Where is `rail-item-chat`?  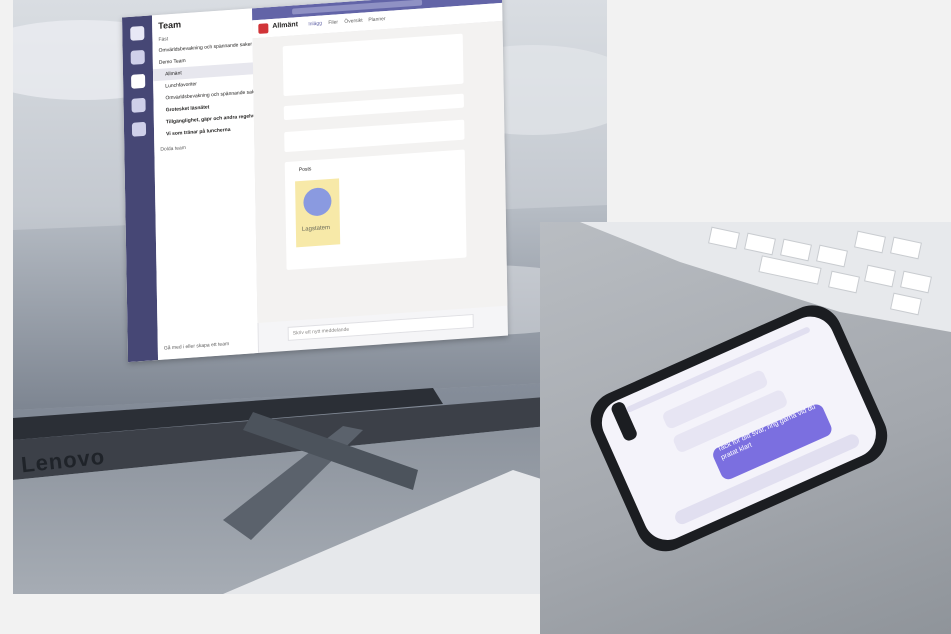 rail-item-chat is located at coordinates (137, 57).